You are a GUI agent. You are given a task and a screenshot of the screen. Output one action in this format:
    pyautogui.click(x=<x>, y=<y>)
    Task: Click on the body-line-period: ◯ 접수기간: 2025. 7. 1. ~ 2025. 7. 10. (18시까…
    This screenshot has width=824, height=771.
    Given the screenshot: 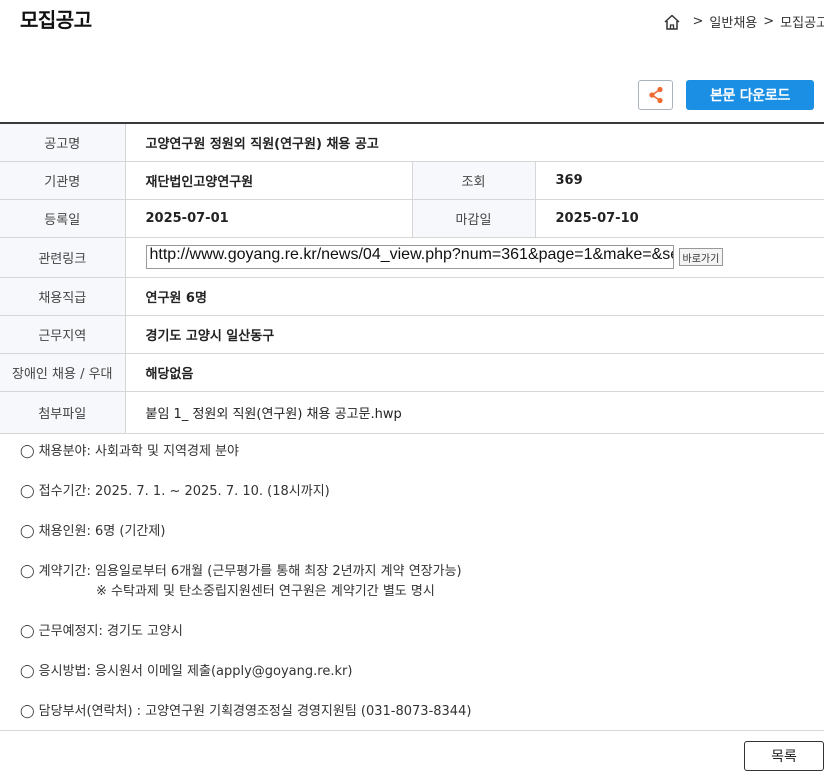 What is the action you would take?
    pyautogui.click(x=175, y=491)
    